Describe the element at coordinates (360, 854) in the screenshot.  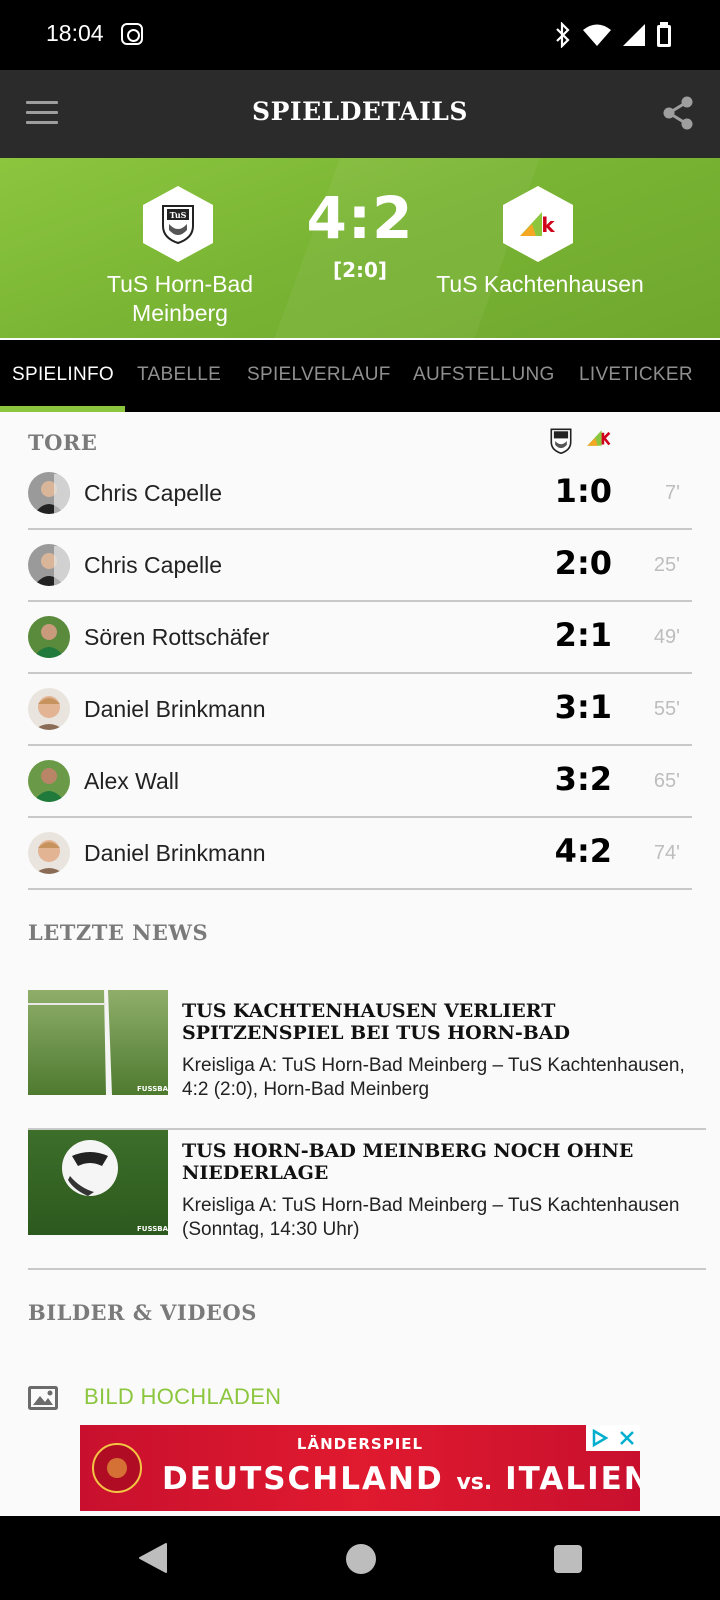
I see `goal-row: Daniel Brinkmann 4:2 74'` at that location.